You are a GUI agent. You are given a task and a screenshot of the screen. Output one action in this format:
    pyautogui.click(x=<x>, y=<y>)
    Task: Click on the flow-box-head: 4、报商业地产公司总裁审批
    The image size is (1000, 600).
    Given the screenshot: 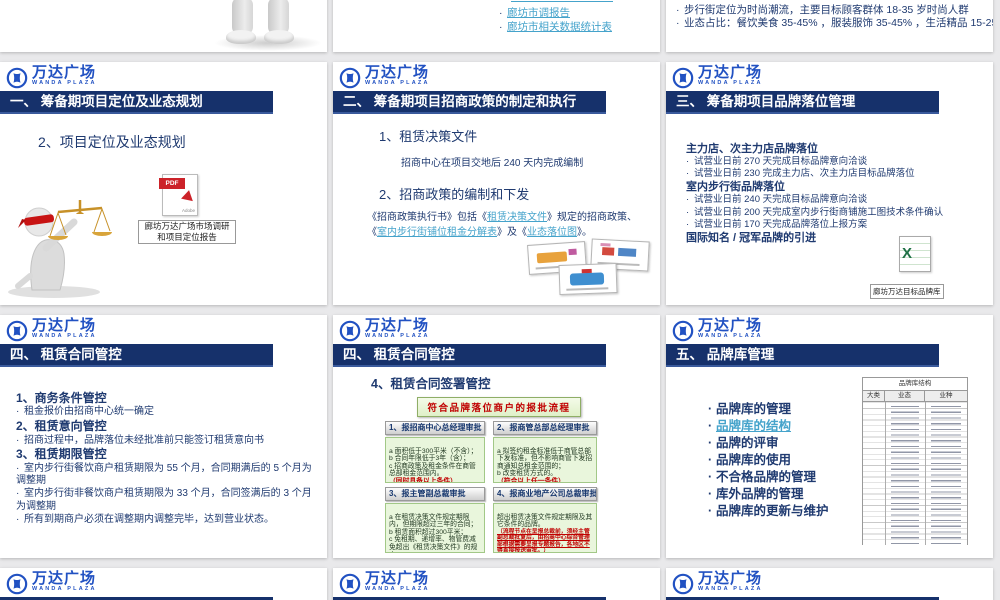 What is the action you would take?
    pyautogui.click(x=545, y=494)
    